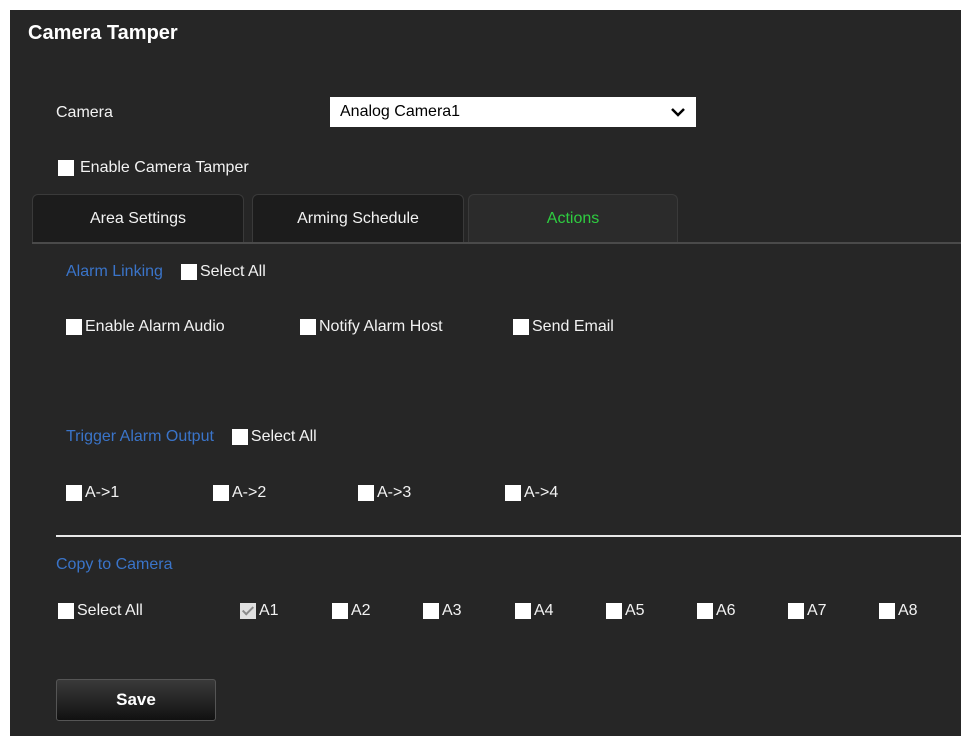  What do you see at coordinates (164, 167) in the screenshot?
I see `enable-camera-tamper-label: Enable Camera Tamper` at bounding box center [164, 167].